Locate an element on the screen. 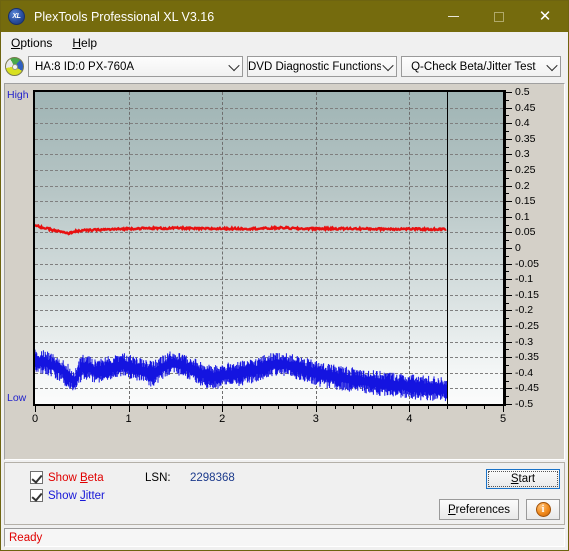 The width and height of the screenshot is (569, 551). y-axis-tick-label: 0.1 is located at coordinates (522, 216).